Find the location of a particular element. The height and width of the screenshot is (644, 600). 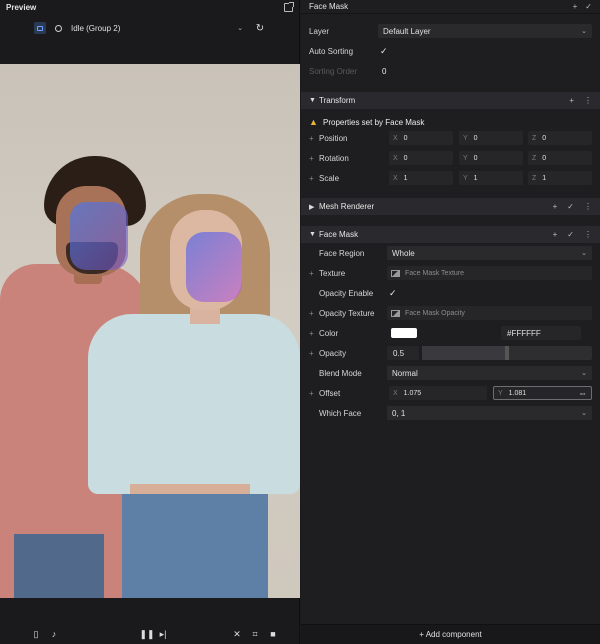

crop-icon: ⌗ is located at coordinates (255, 634).